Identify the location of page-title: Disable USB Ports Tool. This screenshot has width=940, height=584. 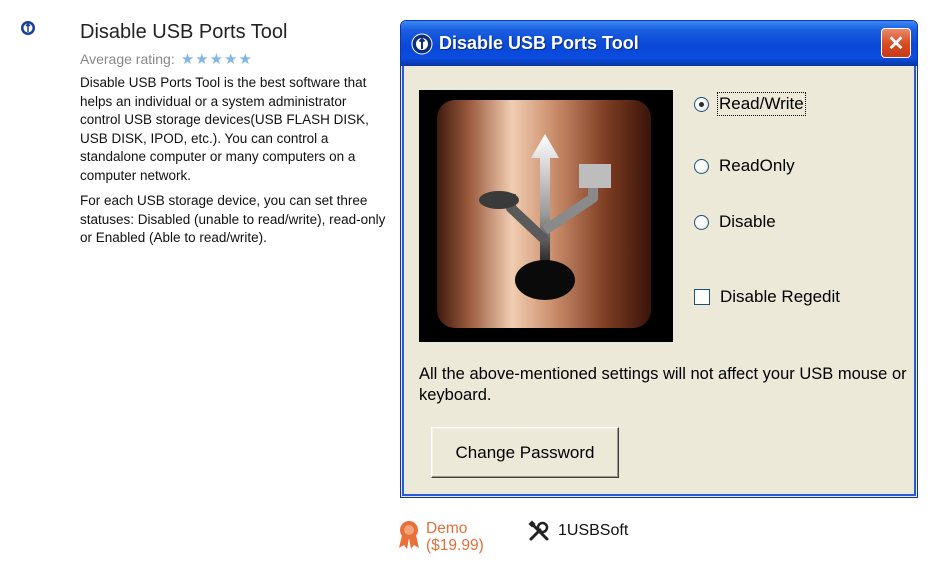
(184, 32).